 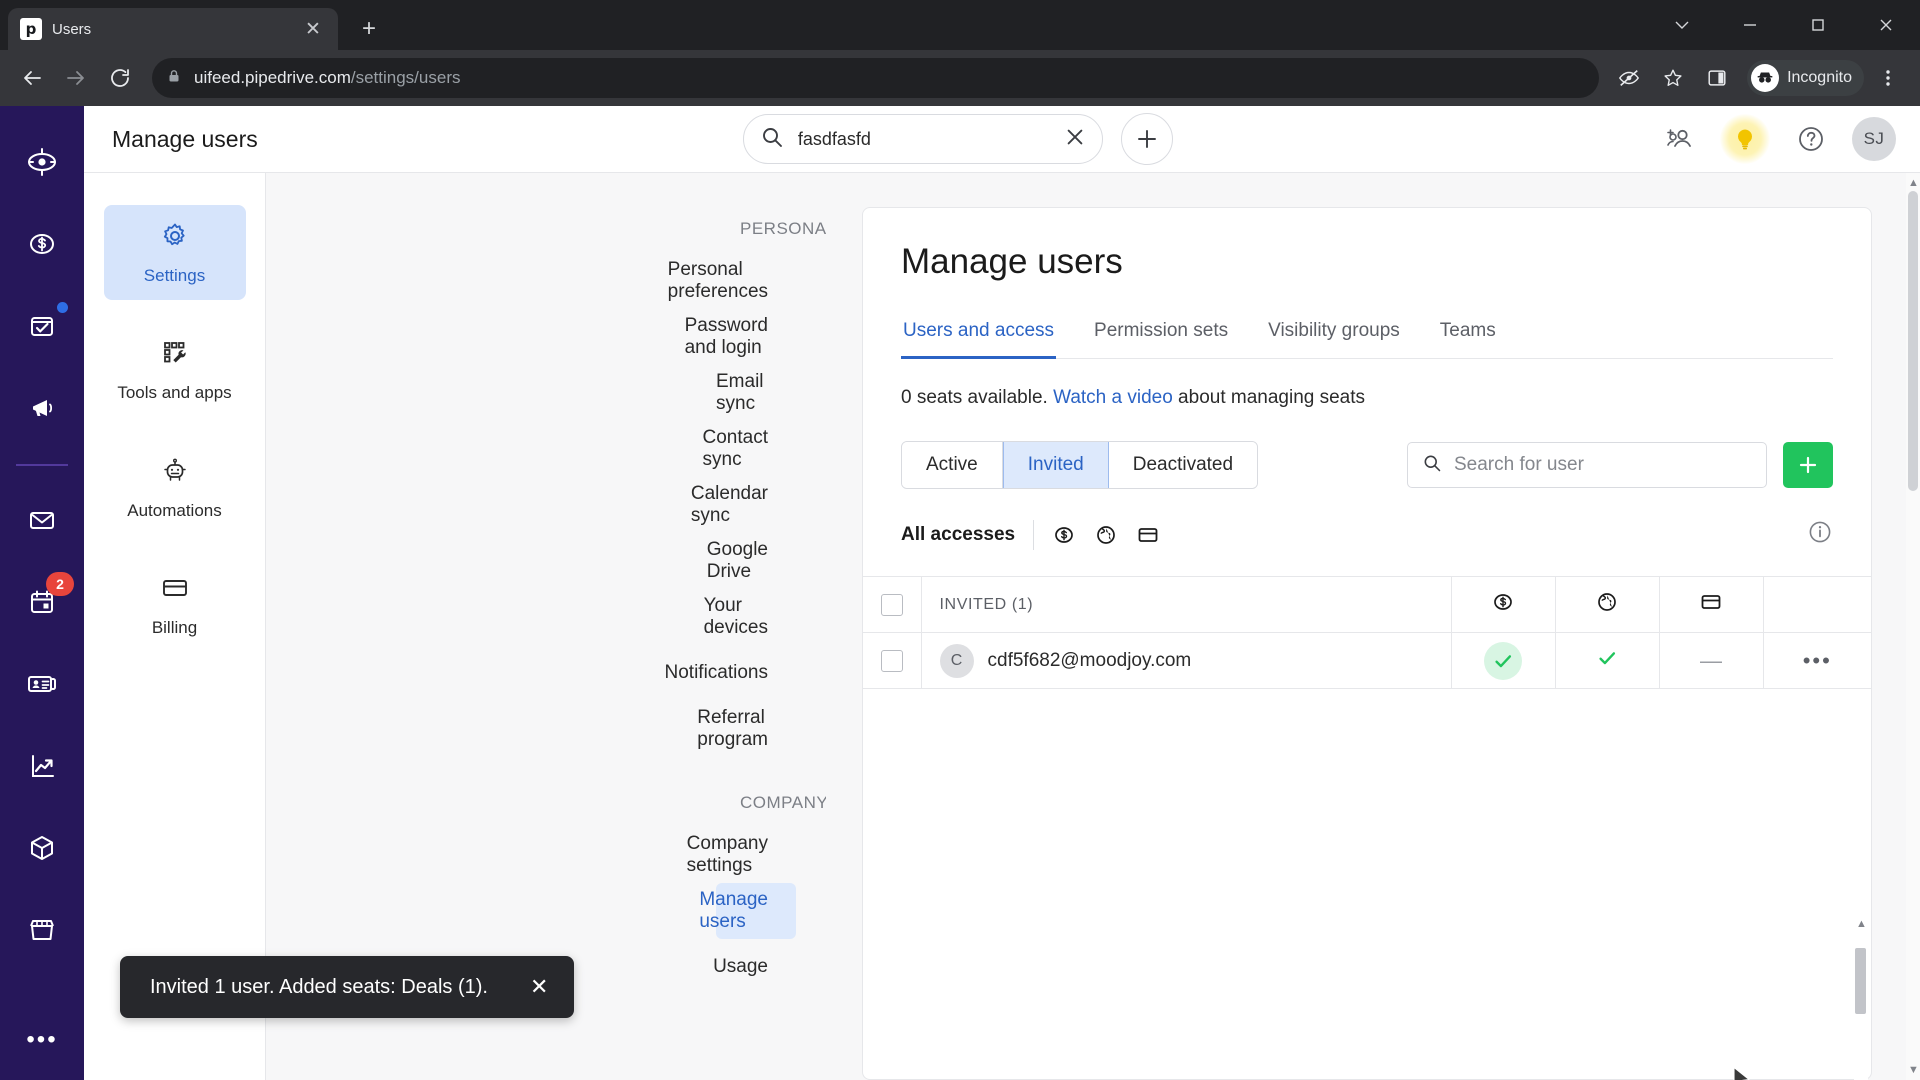 I want to click on segment-active: Active, so click(x=952, y=465).